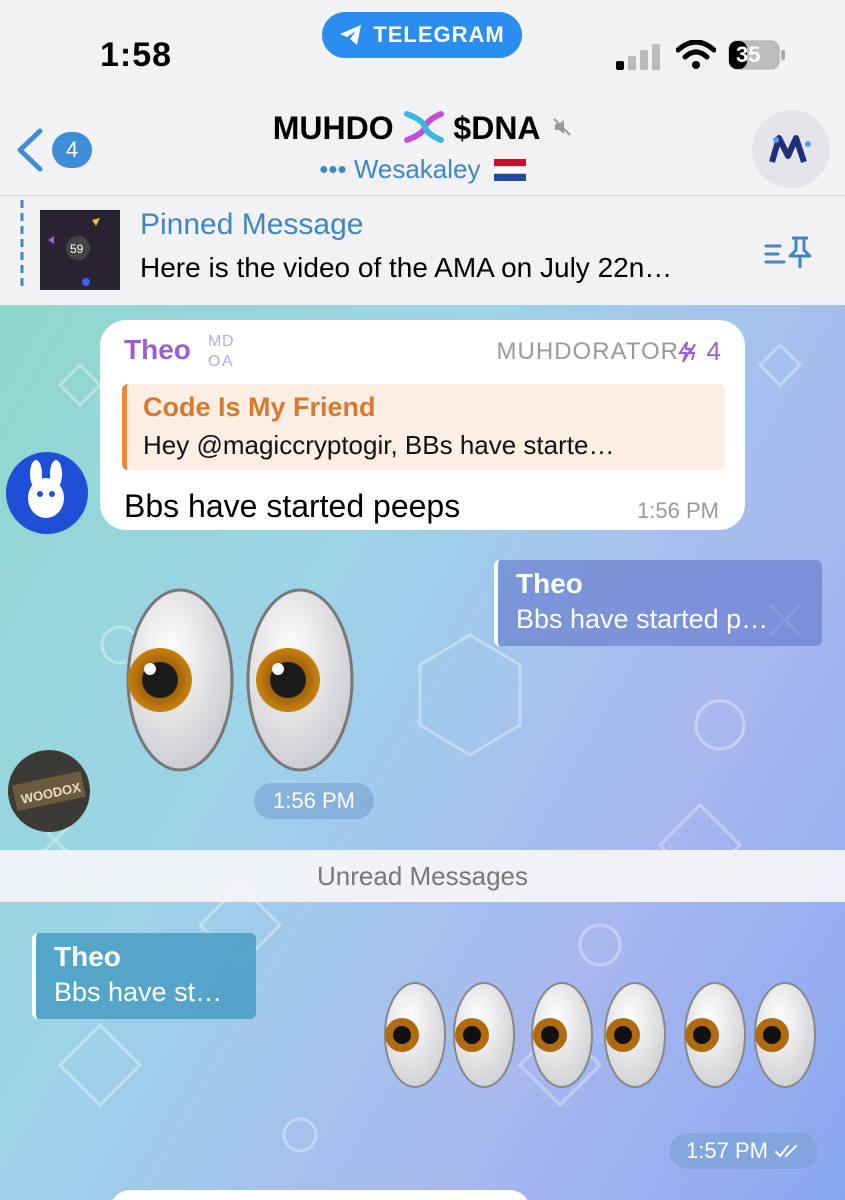 The width and height of the screenshot is (845, 1200). What do you see at coordinates (687, 352) in the screenshot?
I see `lightning-icon` at bounding box center [687, 352].